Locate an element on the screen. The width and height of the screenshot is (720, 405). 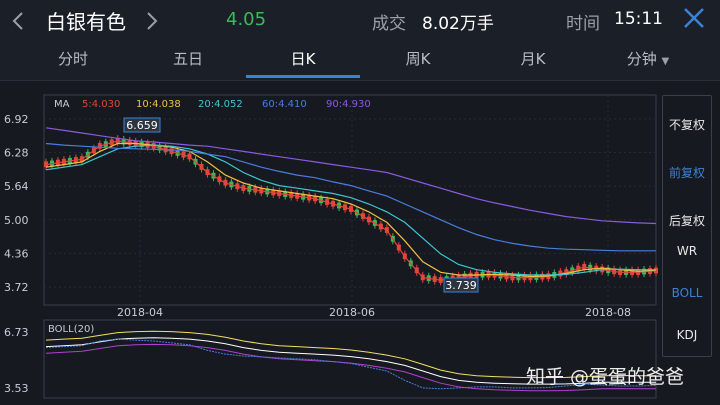
boll-tick-label: 3.53 is located at coordinates (16, 388).